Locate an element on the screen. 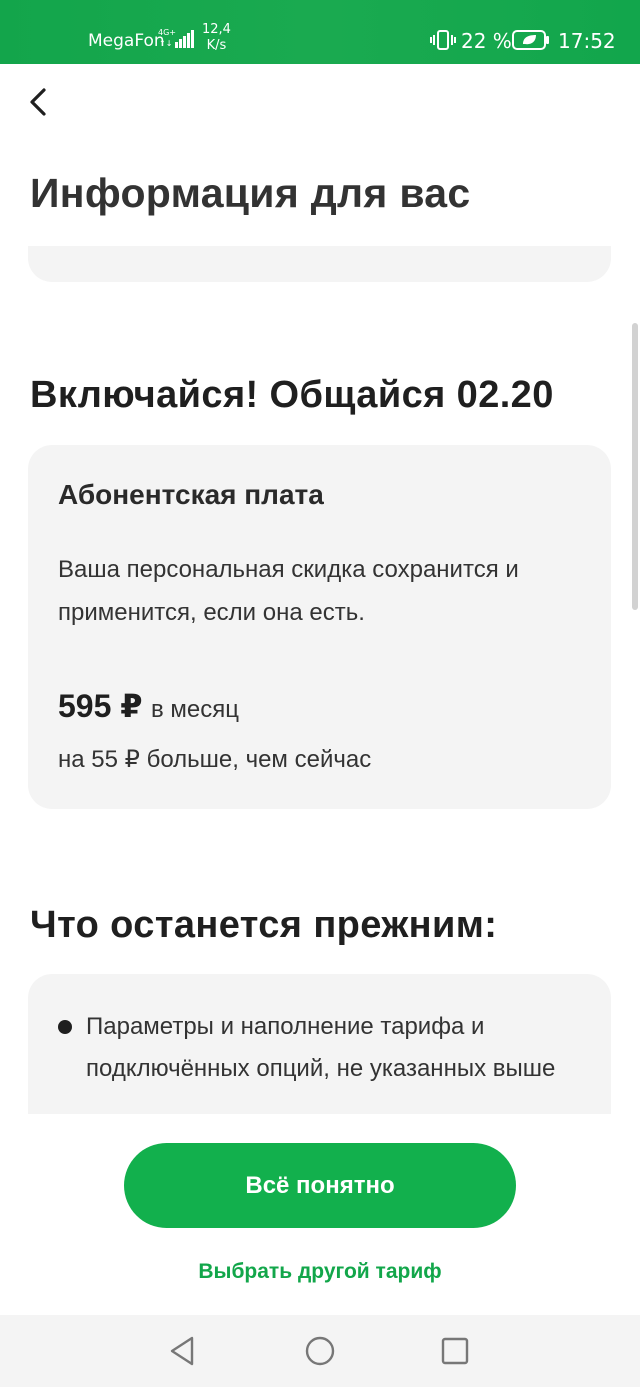 The height and width of the screenshot is (1387, 640). tariff-name: Включайся! Общайся 02.20 is located at coordinates (292, 395).